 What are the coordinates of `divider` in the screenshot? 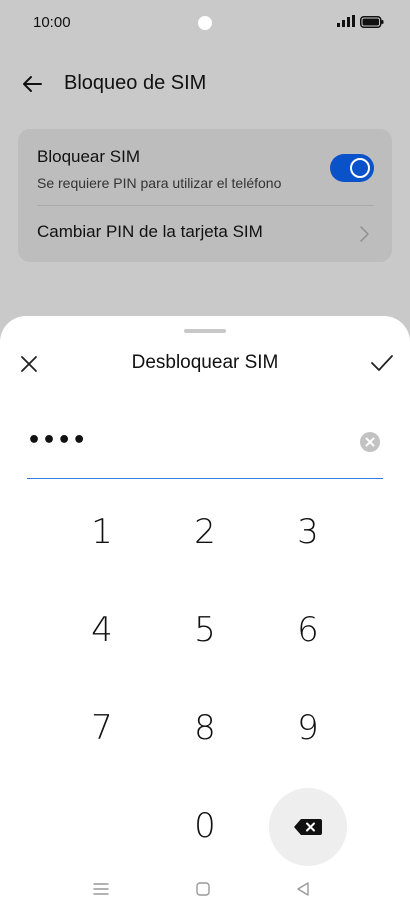 It's located at (205, 205).